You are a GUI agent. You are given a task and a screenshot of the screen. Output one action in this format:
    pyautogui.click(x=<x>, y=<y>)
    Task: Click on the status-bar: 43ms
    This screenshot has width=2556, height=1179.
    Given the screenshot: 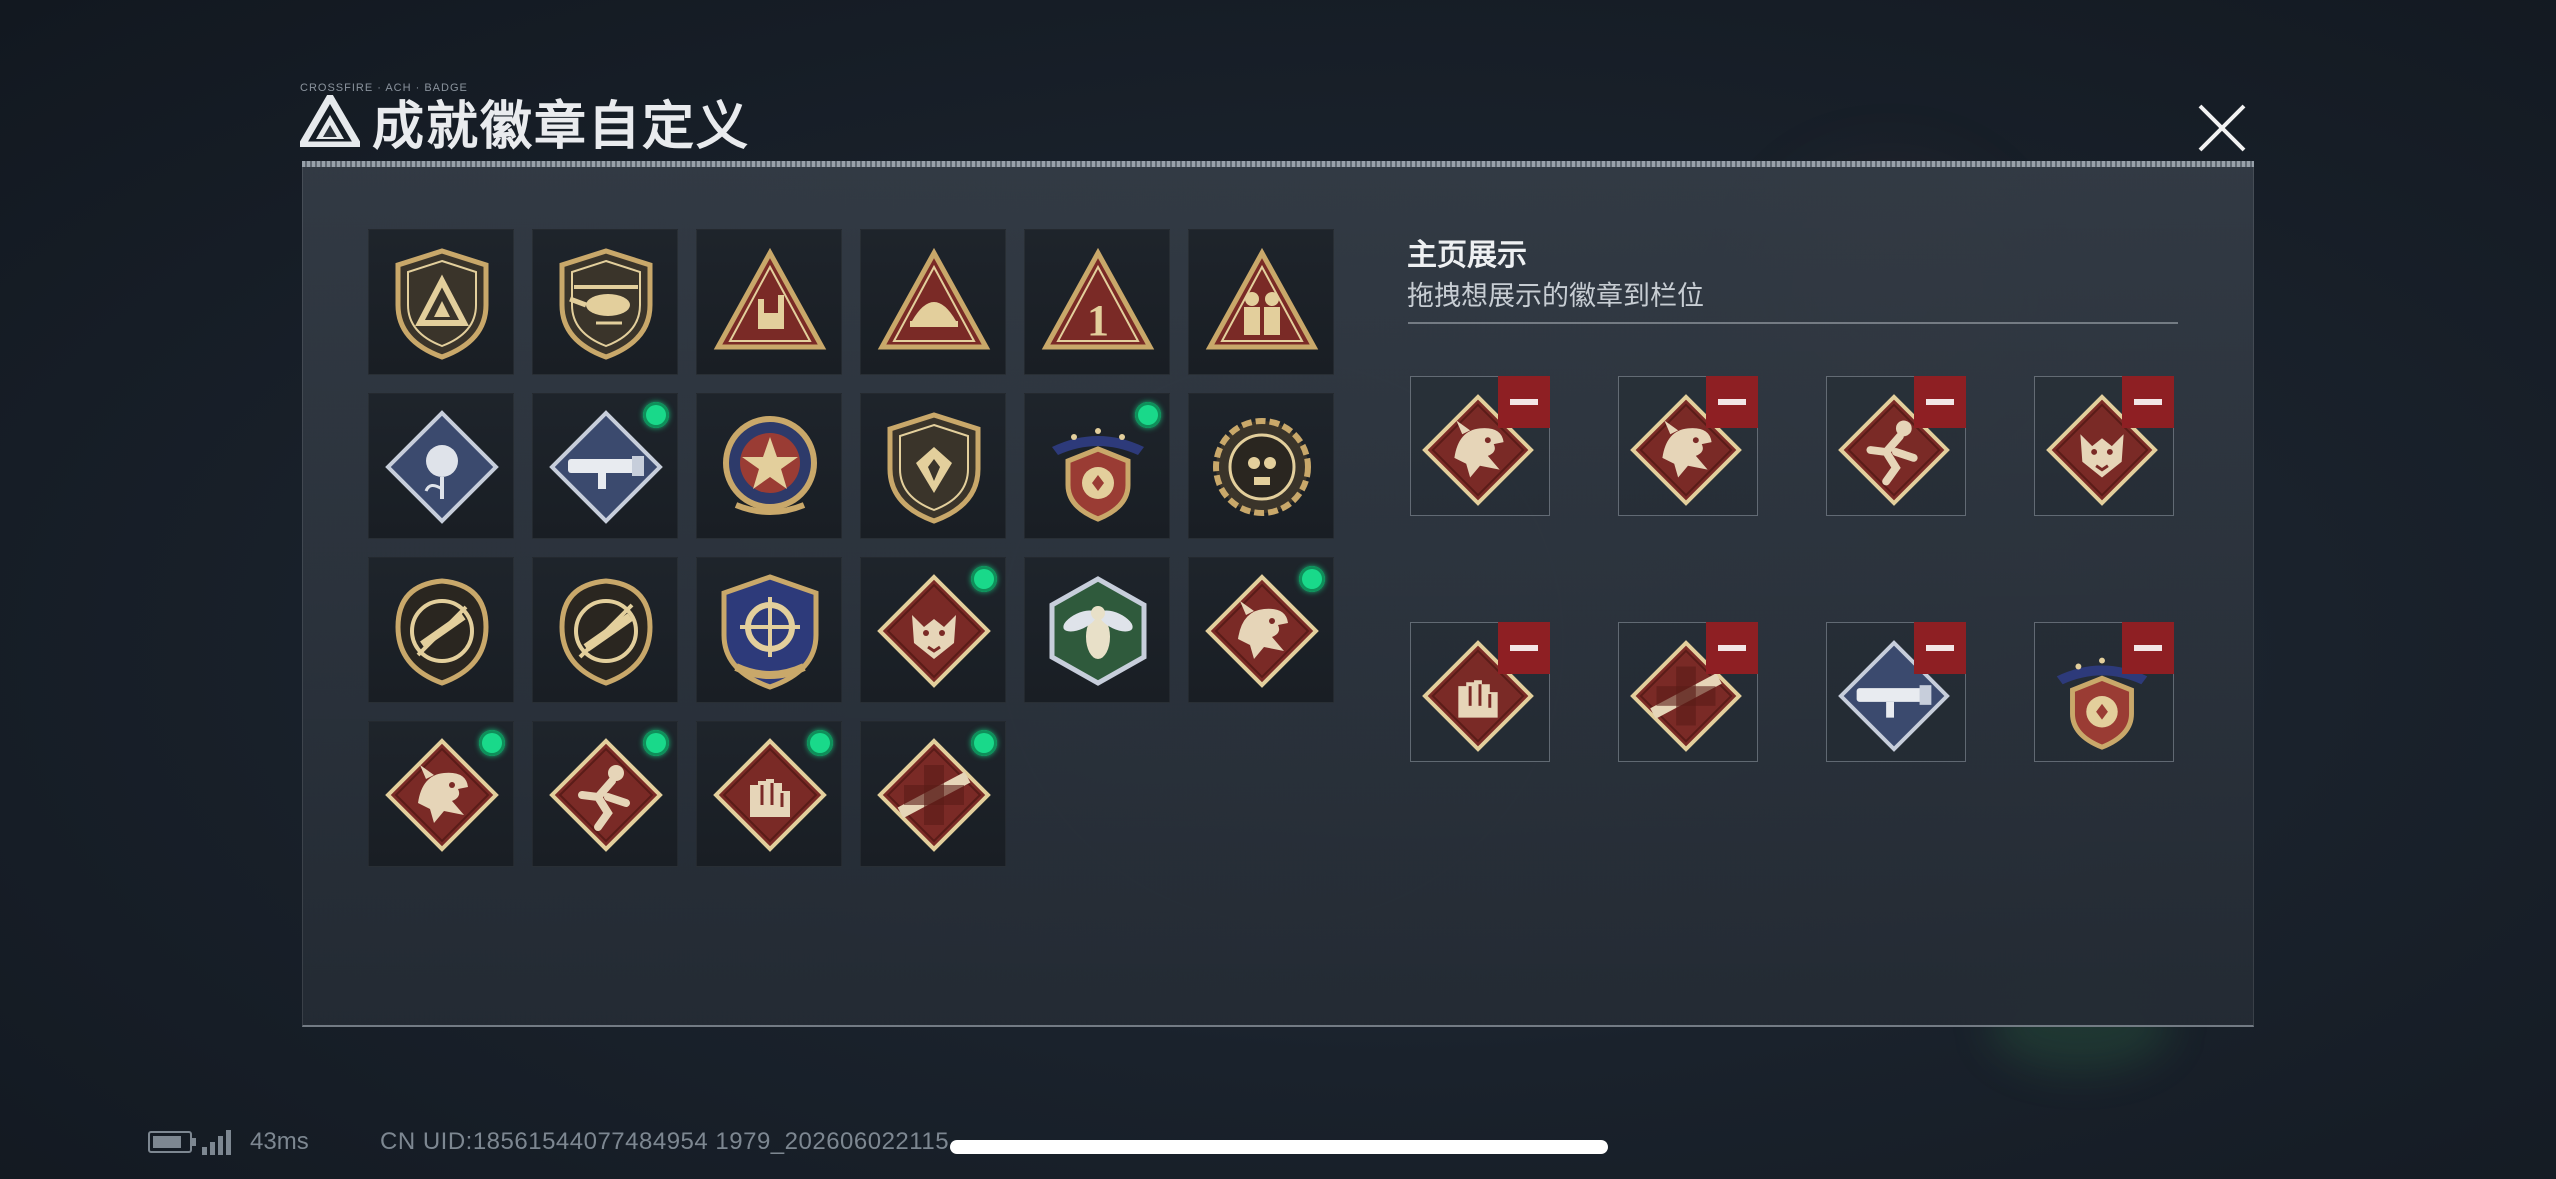 What is the action you would take?
    pyautogui.click(x=228, y=1142)
    